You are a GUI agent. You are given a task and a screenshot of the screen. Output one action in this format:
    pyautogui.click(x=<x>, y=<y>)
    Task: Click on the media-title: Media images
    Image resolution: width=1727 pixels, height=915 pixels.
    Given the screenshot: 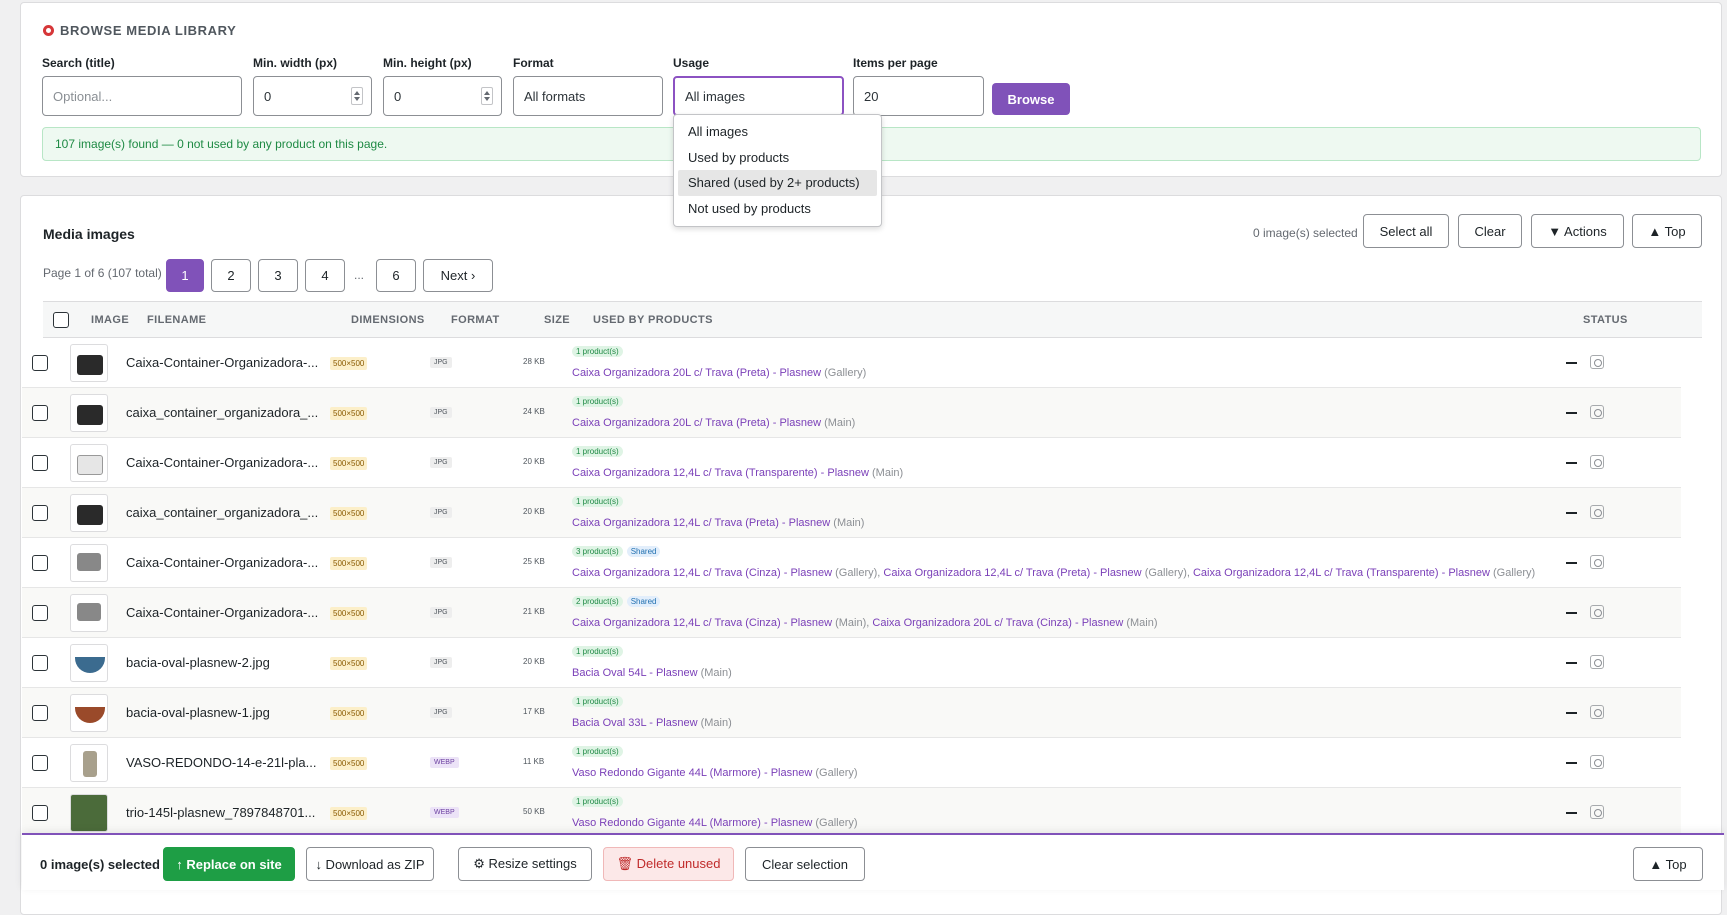 What is the action you would take?
    pyautogui.click(x=89, y=234)
    